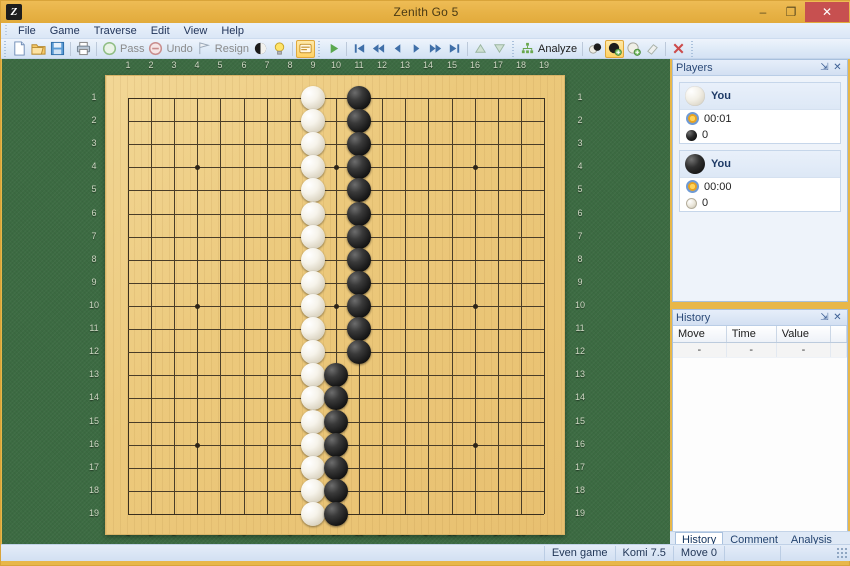  I want to click on menu-item-edit: Edit, so click(160, 31).